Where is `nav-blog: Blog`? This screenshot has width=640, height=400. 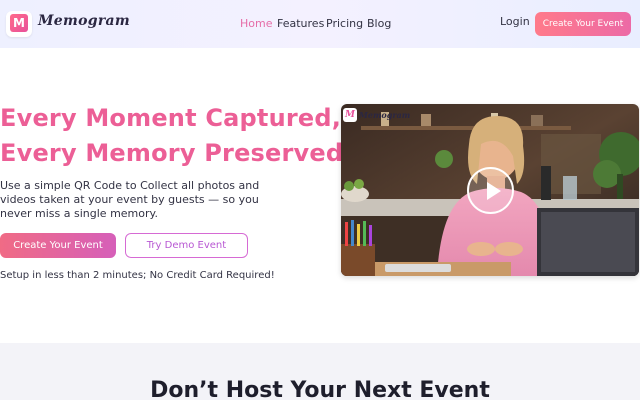 nav-blog: Blog is located at coordinates (379, 23).